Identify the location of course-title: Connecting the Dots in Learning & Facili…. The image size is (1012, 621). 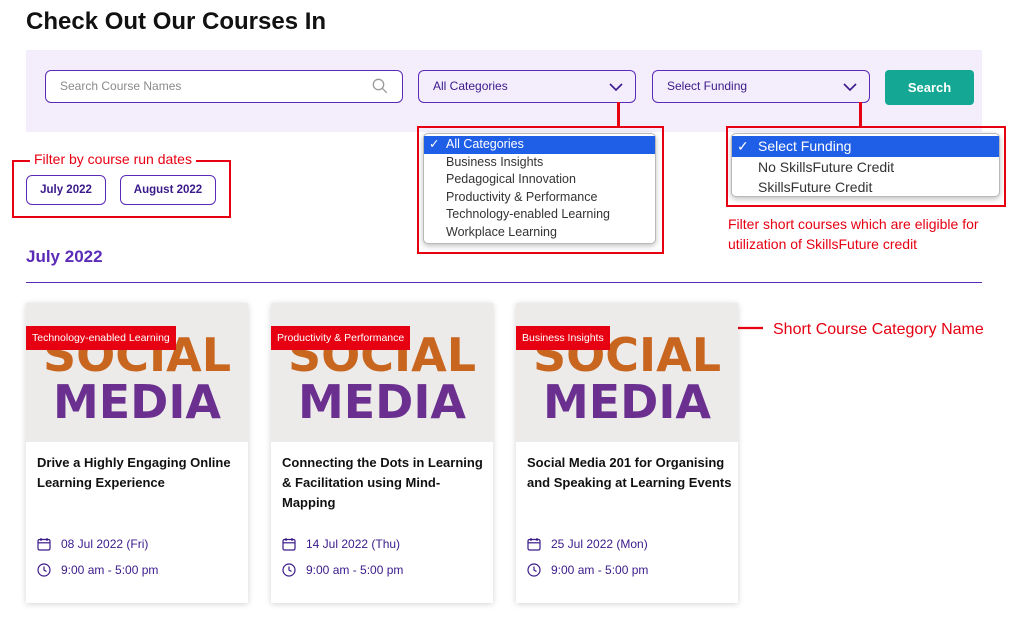
(384, 483).